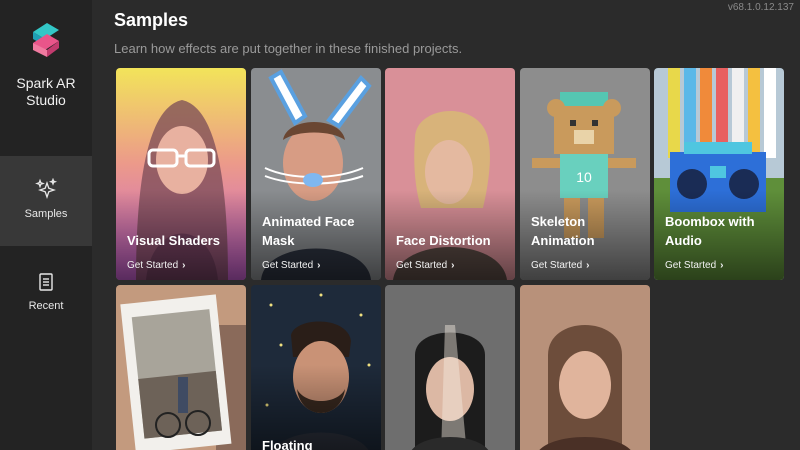  I want to click on sample-card-blur-effect, so click(585, 367).